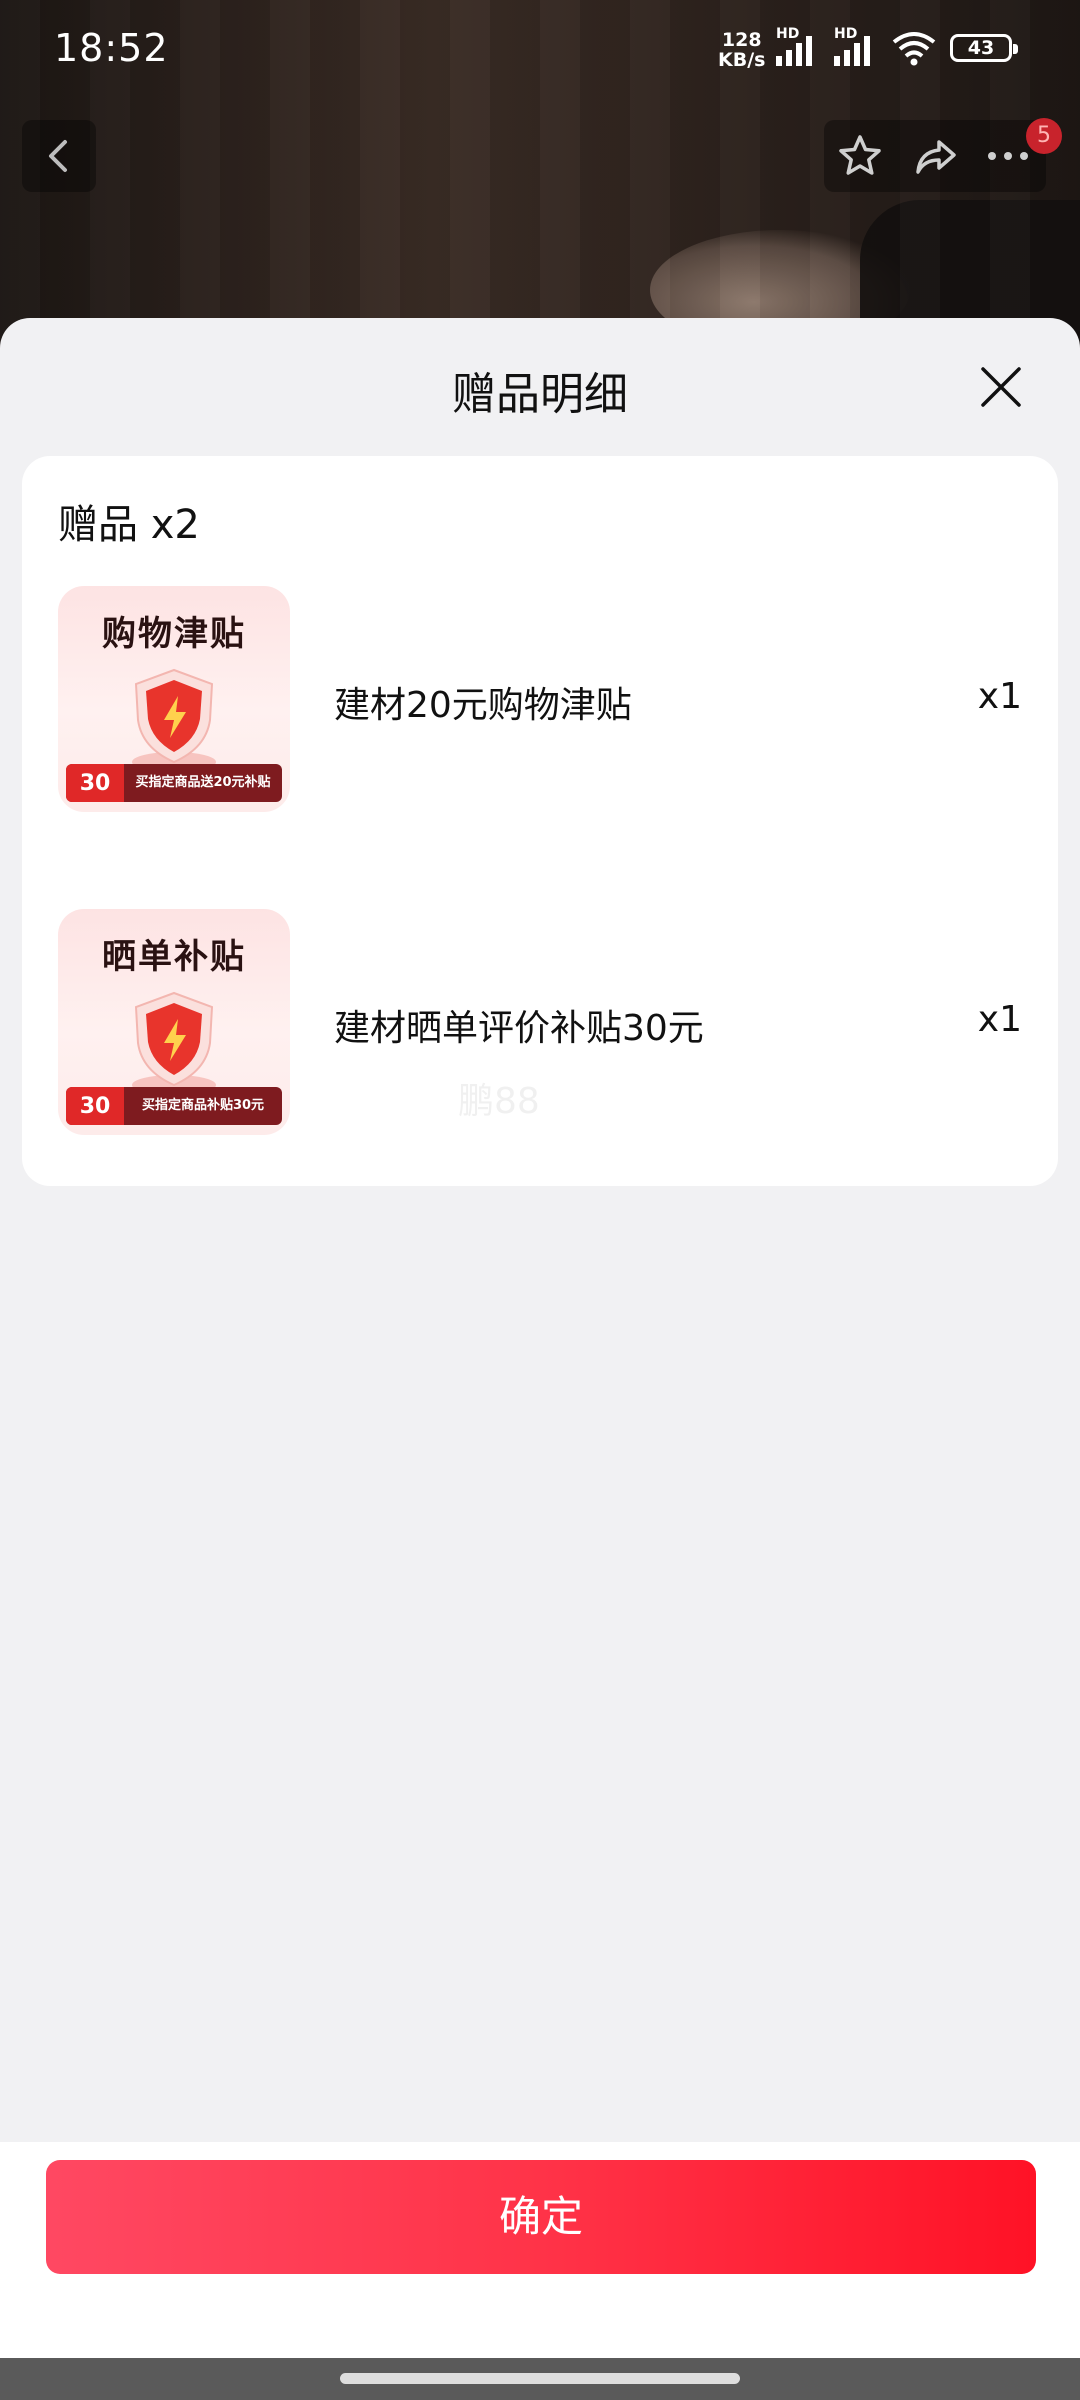 The width and height of the screenshot is (1080, 2400). Describe the element at coordinates (914, 49) in the screenshot. I see `wifi-icon` at that location.